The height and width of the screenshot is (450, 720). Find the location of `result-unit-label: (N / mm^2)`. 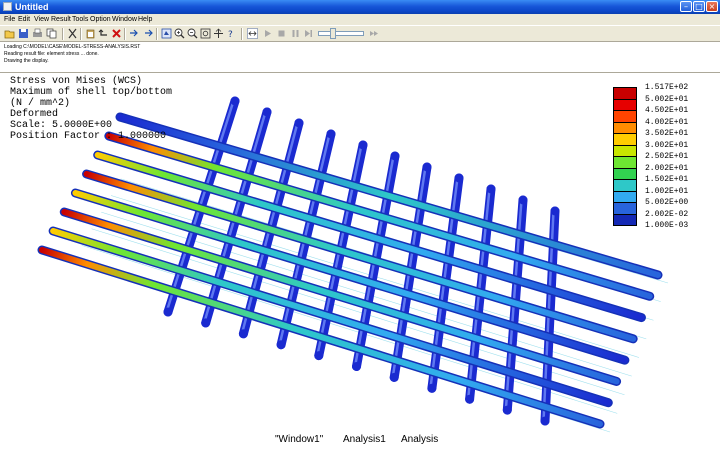

result-unit-label: (N / mm^2) is located at coordinates (40, 103).